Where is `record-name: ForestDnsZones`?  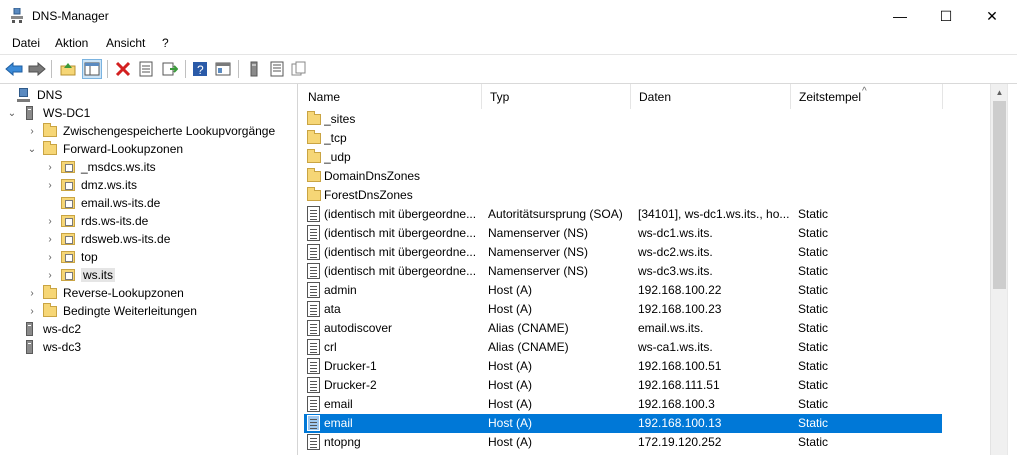
record-name: ForestDnsZones is located at coordinates (368, 195).